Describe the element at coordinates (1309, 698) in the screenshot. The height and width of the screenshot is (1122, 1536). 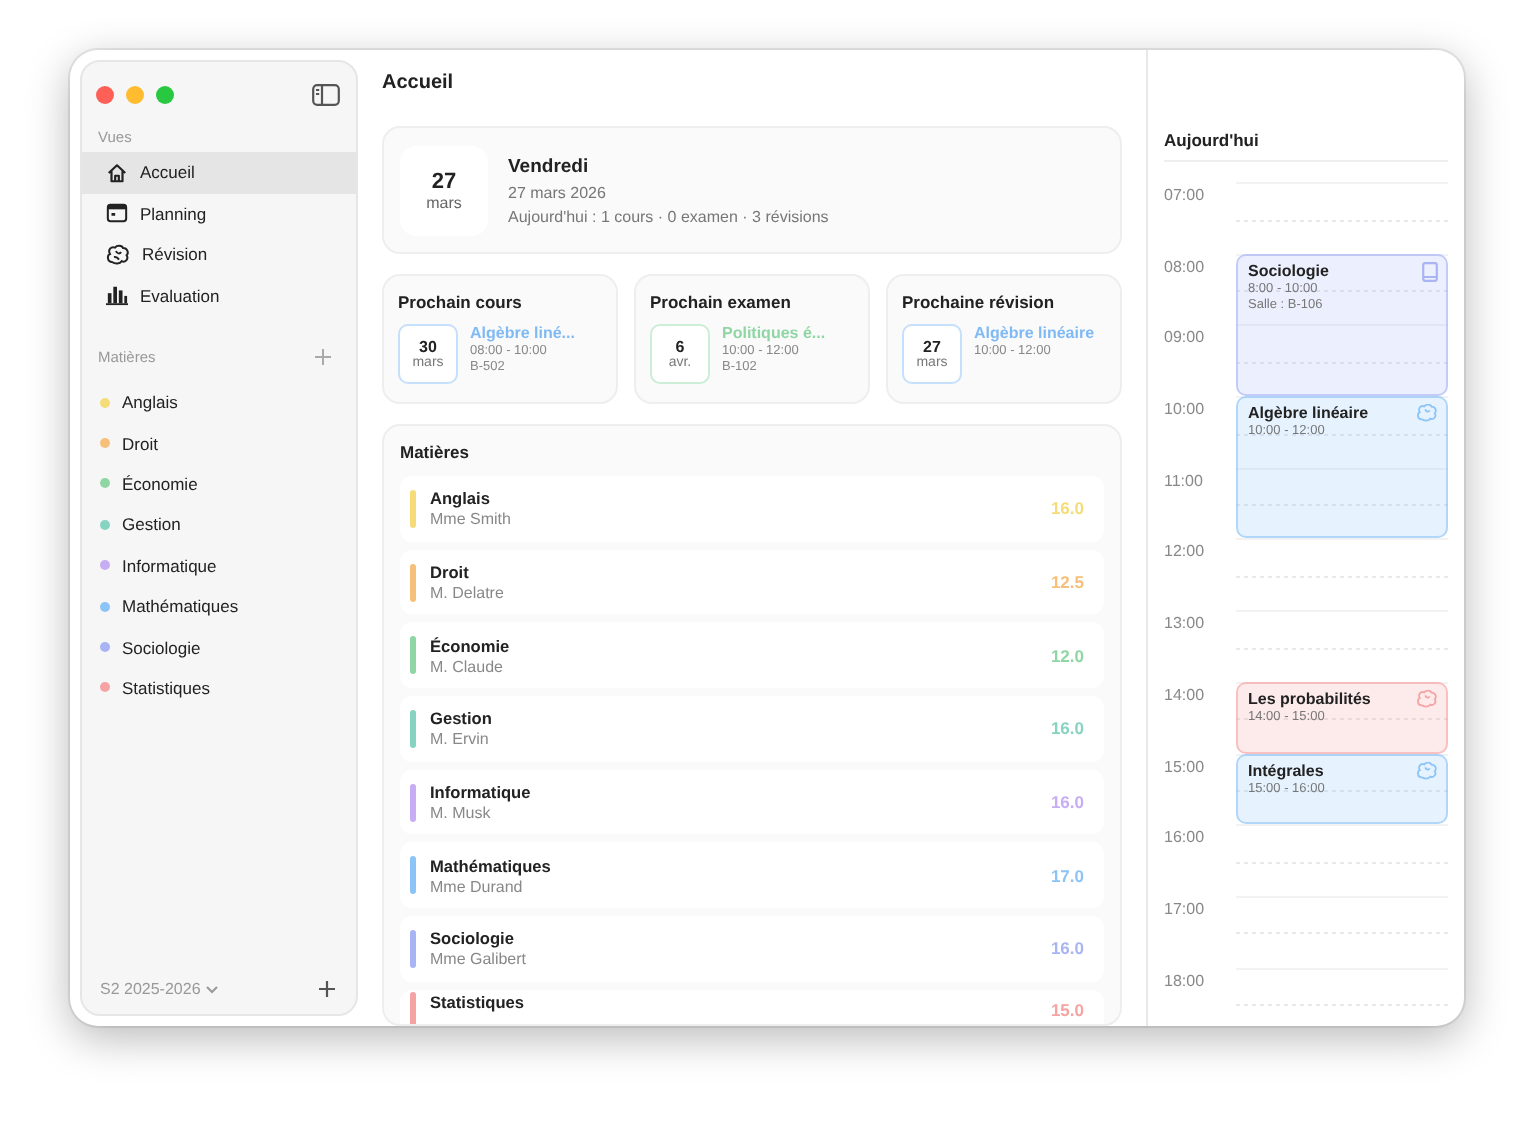
I see `event-title: Les probabilités` at that location.